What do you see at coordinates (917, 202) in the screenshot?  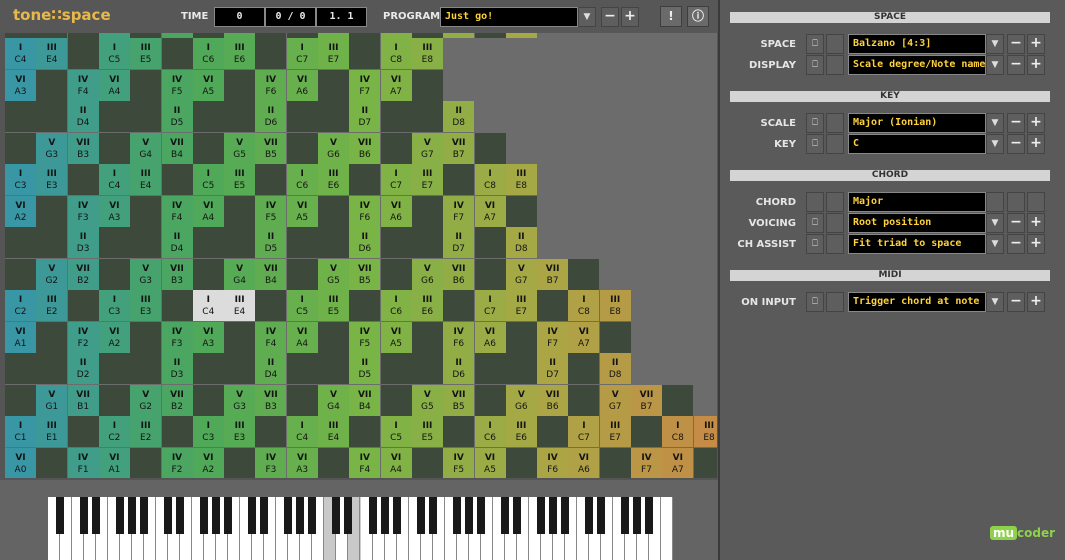 I see `param-select: Major` at bounding box center [917, 202].